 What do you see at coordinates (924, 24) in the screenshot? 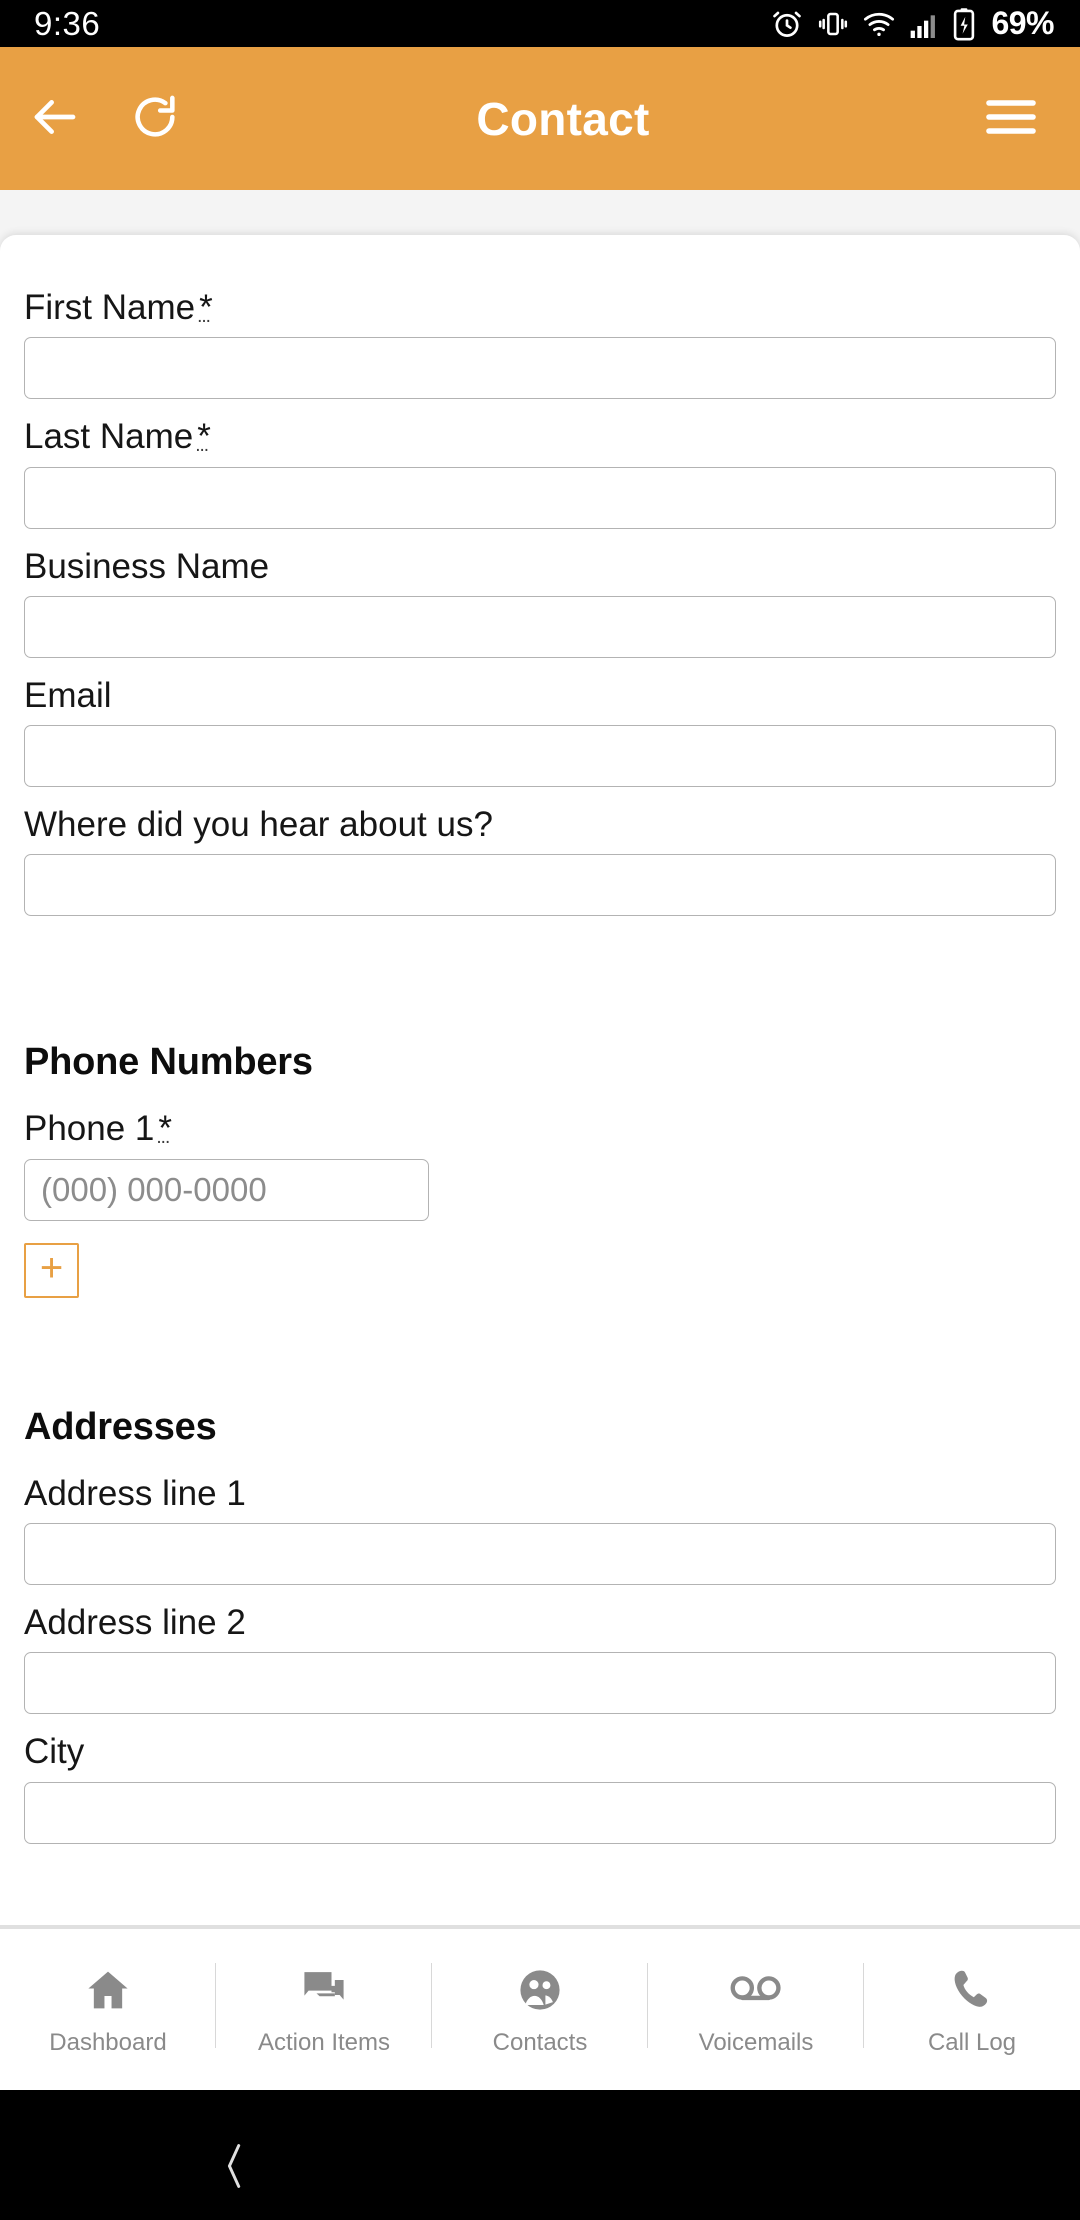
I see `cell-signal-icon` at bounding box center [924, 24].